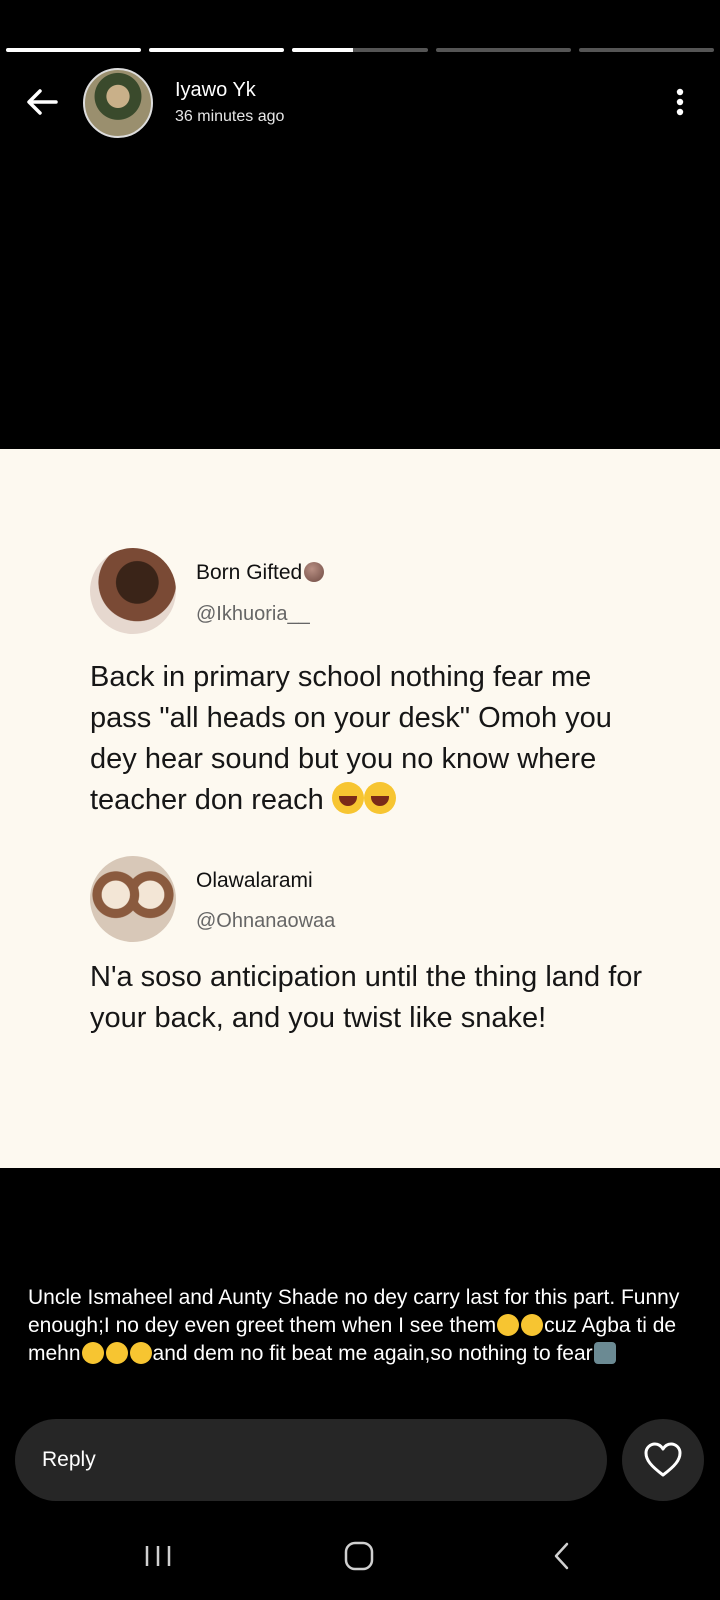 The height and width of the screenshot is (1600, 720). I want to click on back-arrow-icon, so click(42, 102).